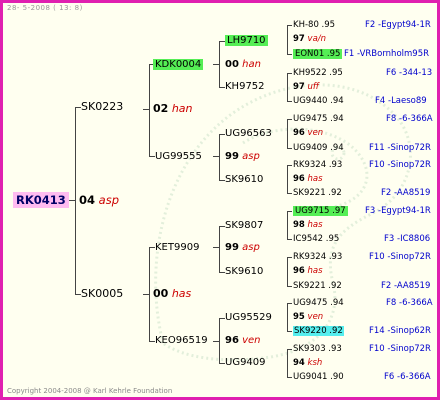  Describe the element at coordinates (161, 108) in the screenshot. I see `sire-year: 02` at that location.